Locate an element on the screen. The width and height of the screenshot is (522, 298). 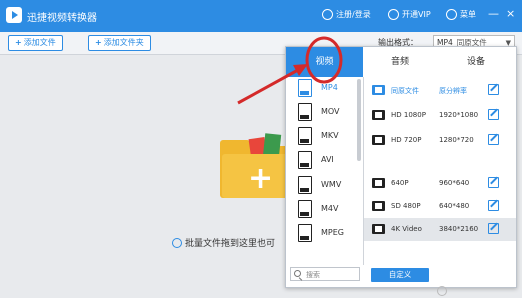
resolution-name: SD 480P is located at coordinates (406, 206).